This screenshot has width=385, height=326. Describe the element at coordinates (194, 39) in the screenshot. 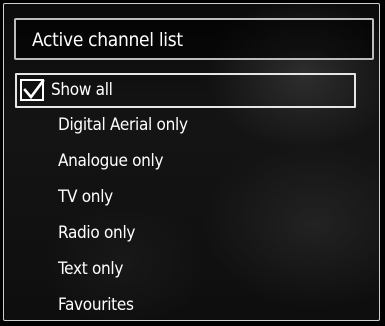

I see `dialog-header: Active channel list` at that location.